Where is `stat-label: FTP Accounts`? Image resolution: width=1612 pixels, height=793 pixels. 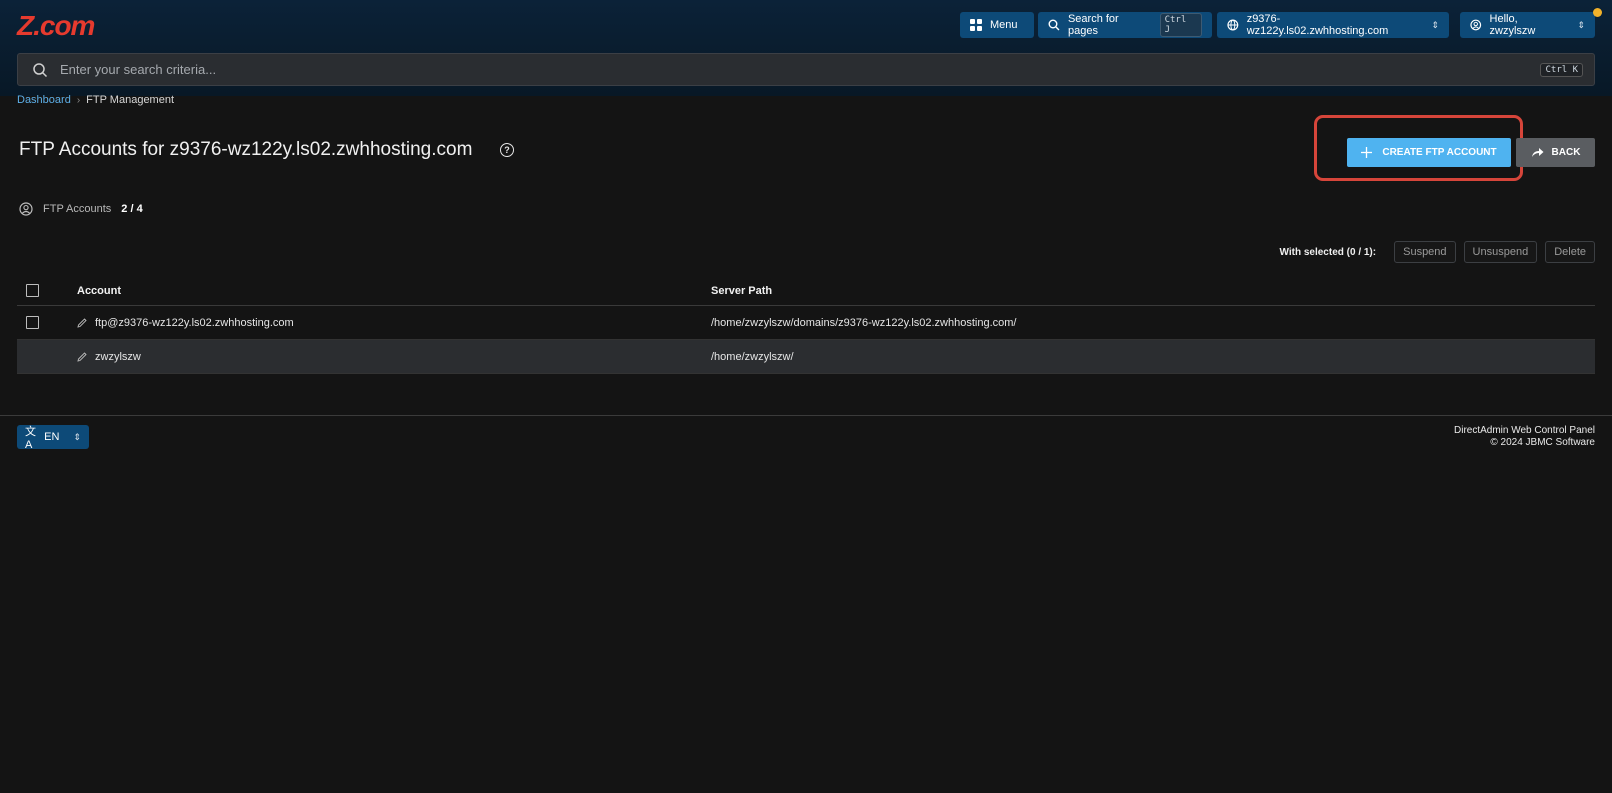 stat-label: FTP Accounts is located at coordinates (77, 209).